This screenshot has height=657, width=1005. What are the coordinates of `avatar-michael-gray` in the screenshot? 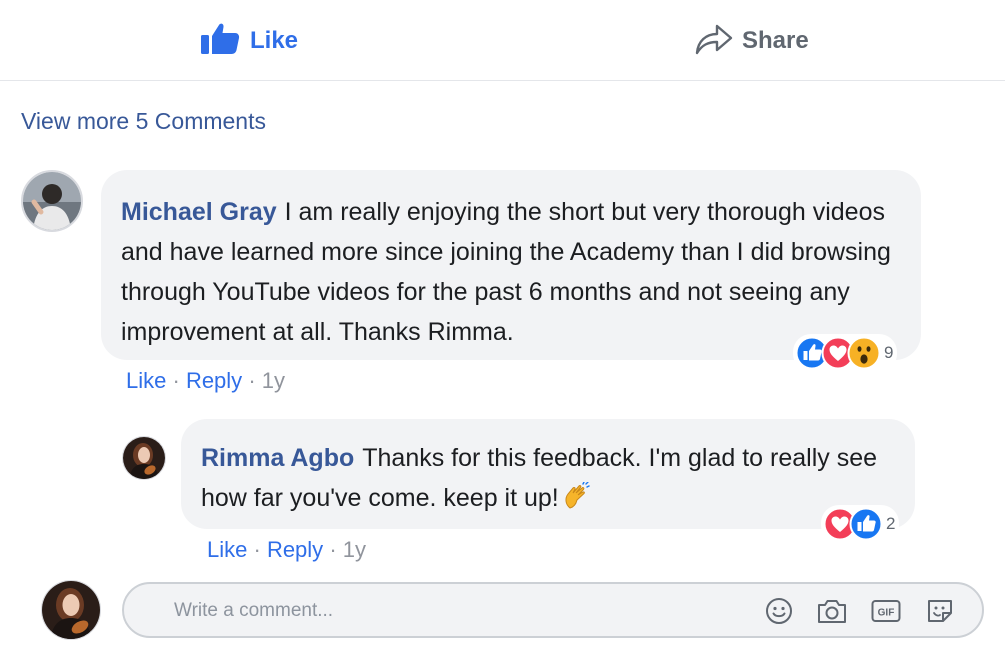 It's located at (52, 201).